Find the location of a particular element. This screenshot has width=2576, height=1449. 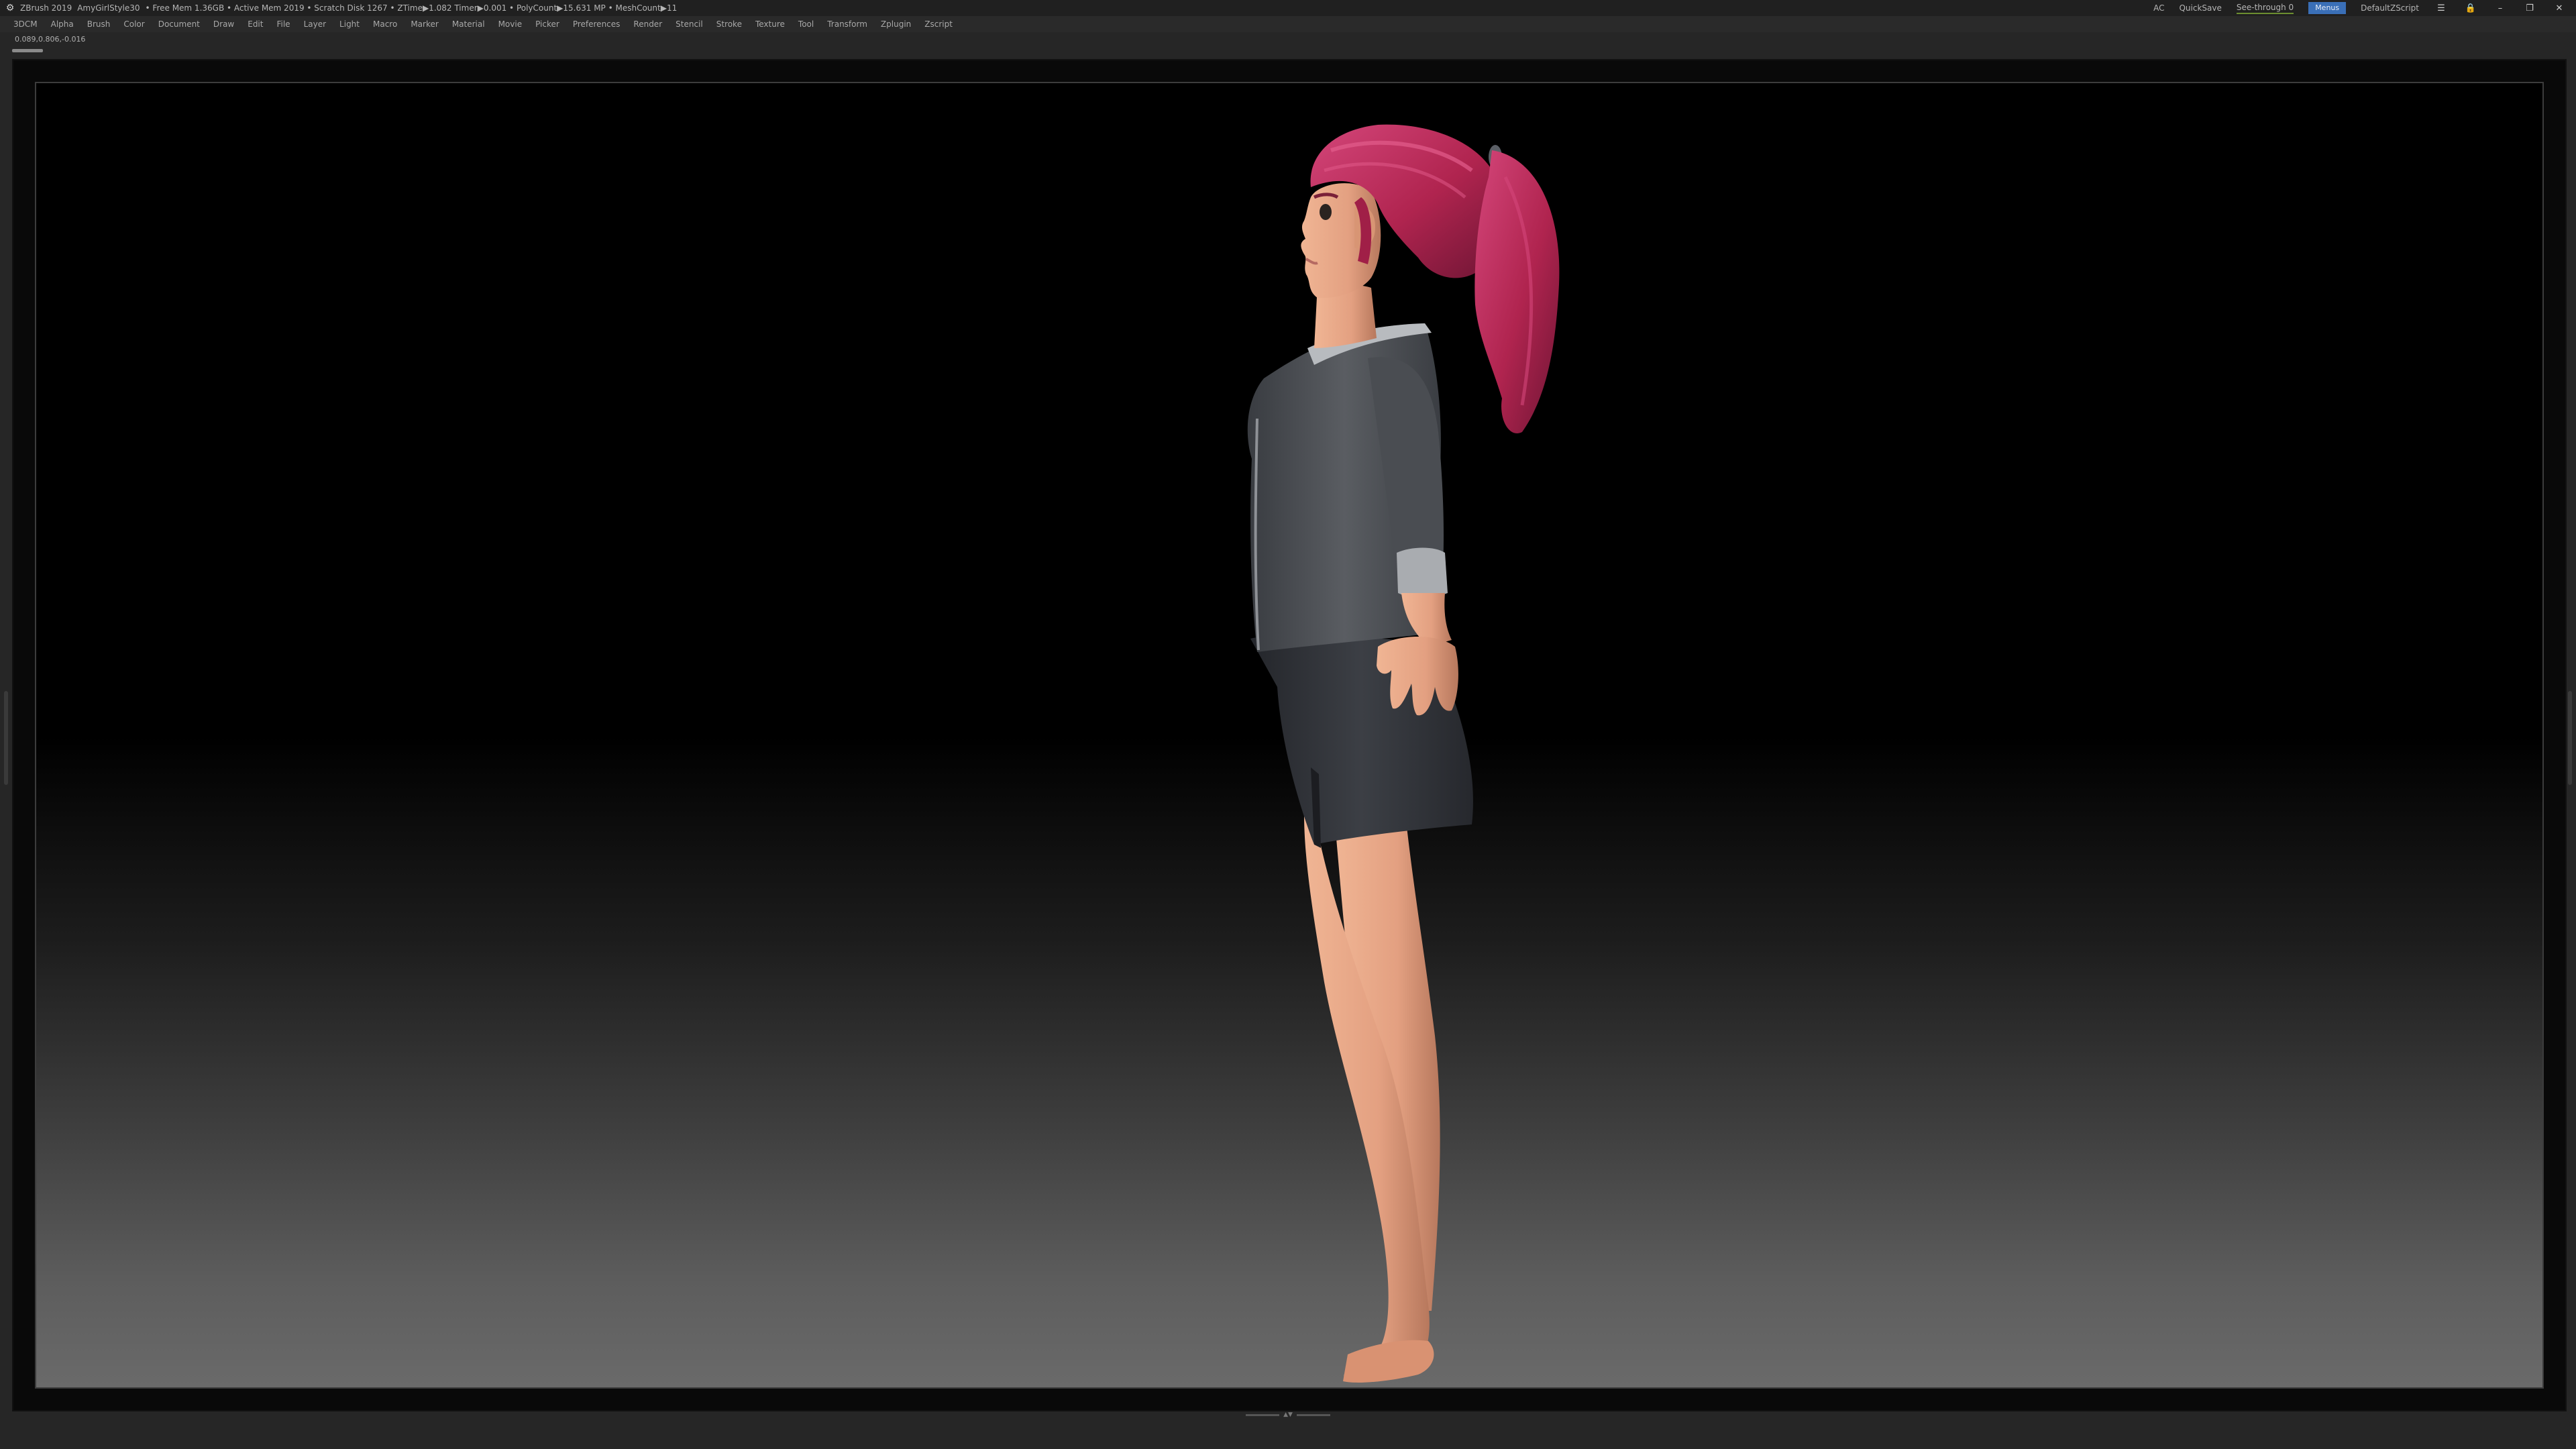

menu-document: Document is located at coordinates (179, 24).